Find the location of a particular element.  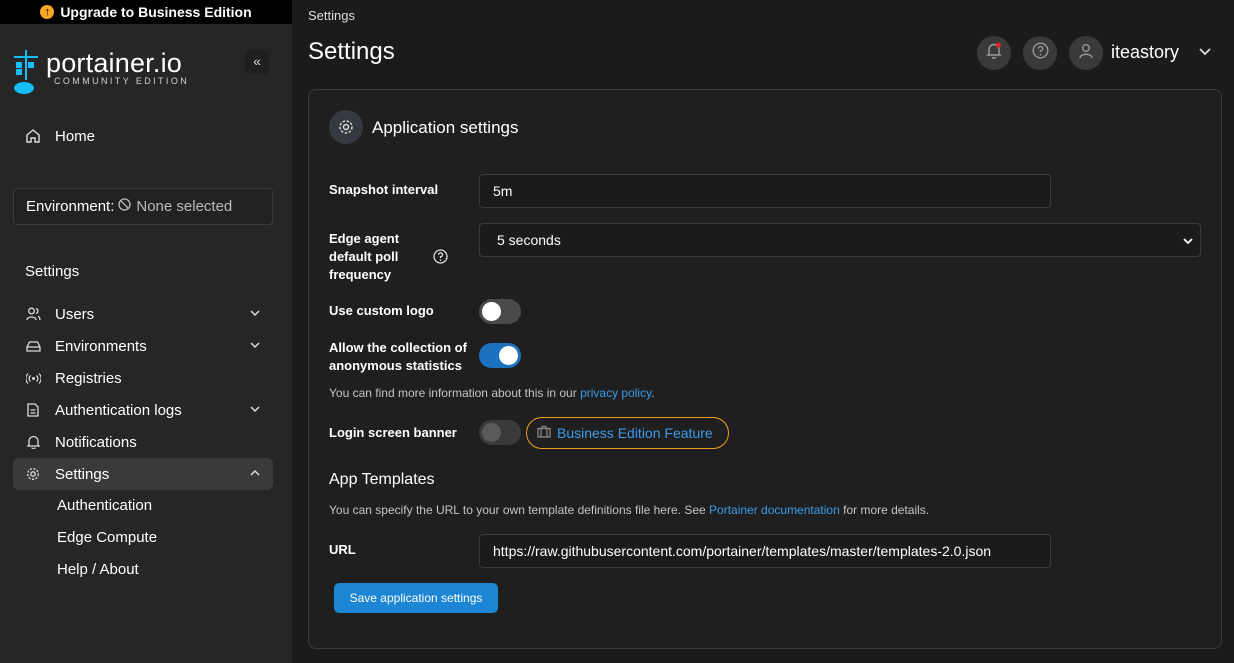

login-banner-toggle is located at coordinates (500, 432).